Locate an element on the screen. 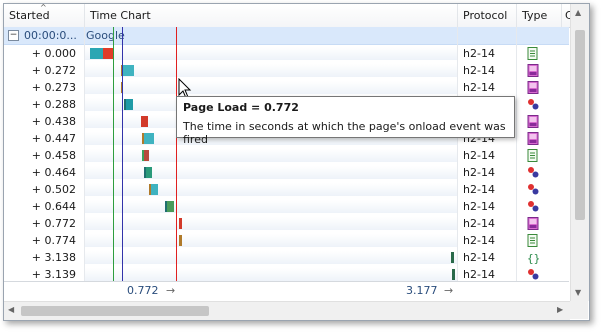 The image size is (603, 332). column-protocol: Protocol is located at coordinates (487, 15).